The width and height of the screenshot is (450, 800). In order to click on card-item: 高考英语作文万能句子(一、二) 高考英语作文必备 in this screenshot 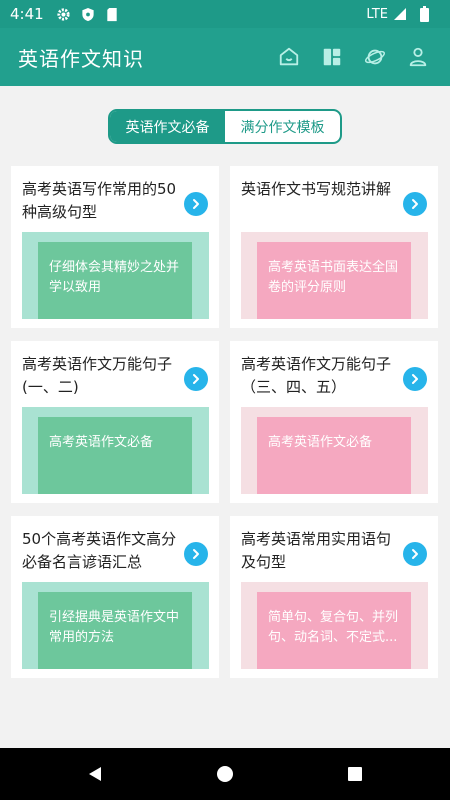, I will do `click(115, 422)`.